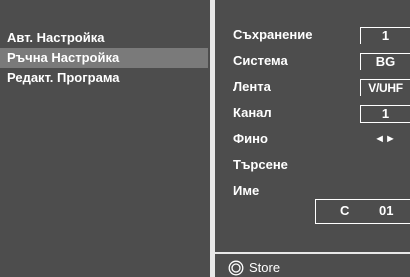 Image resolution: width=410 pixels, height=277 pixels. What do you see at coordinates (385, 87) in the screenshot?
I see `band-value: V/UHF` at bounding box center [385, 87].